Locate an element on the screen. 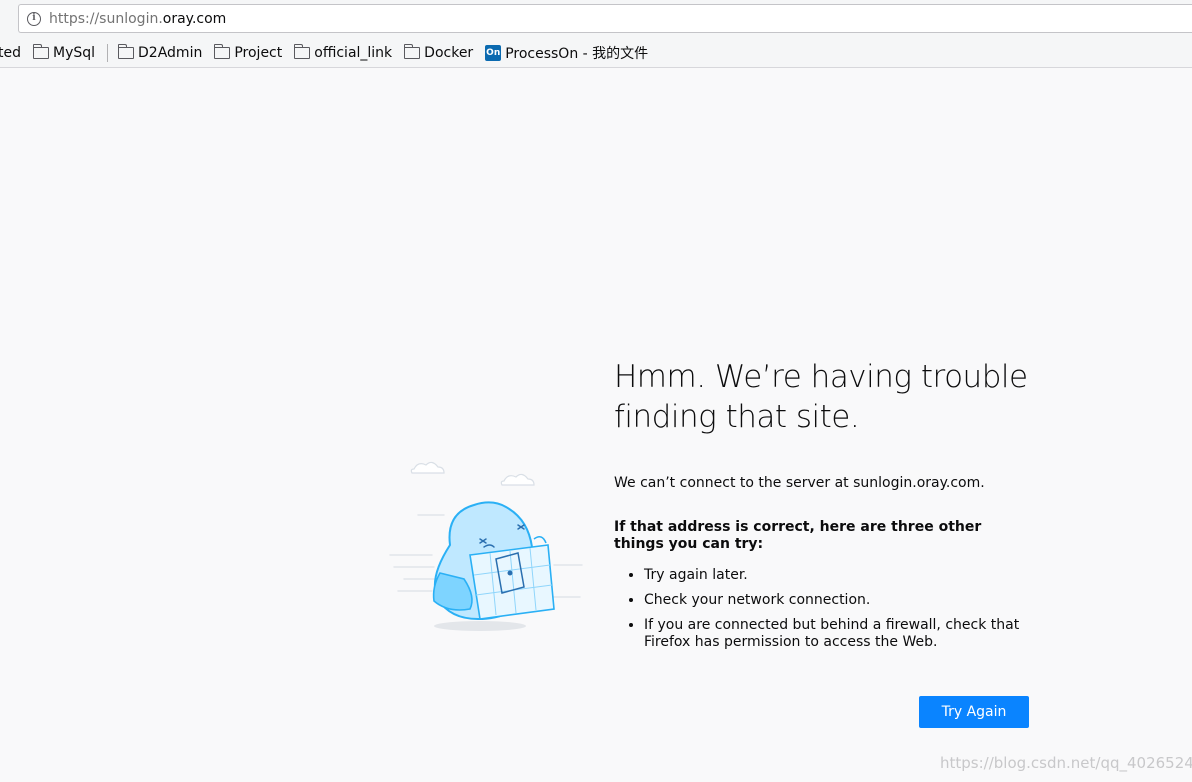 The height and width of the screenshot is (782, 1192). url-text: https://sunlogin.oray.com is located at coordinates (137, 19).